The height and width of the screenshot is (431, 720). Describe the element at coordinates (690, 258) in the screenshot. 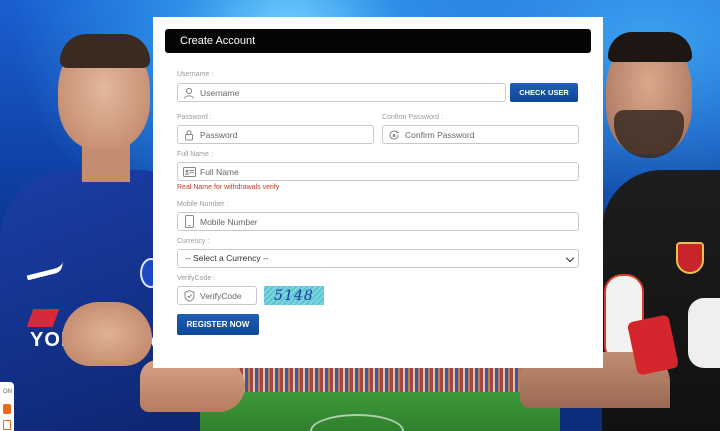

I see `portugal-badge` at that location.